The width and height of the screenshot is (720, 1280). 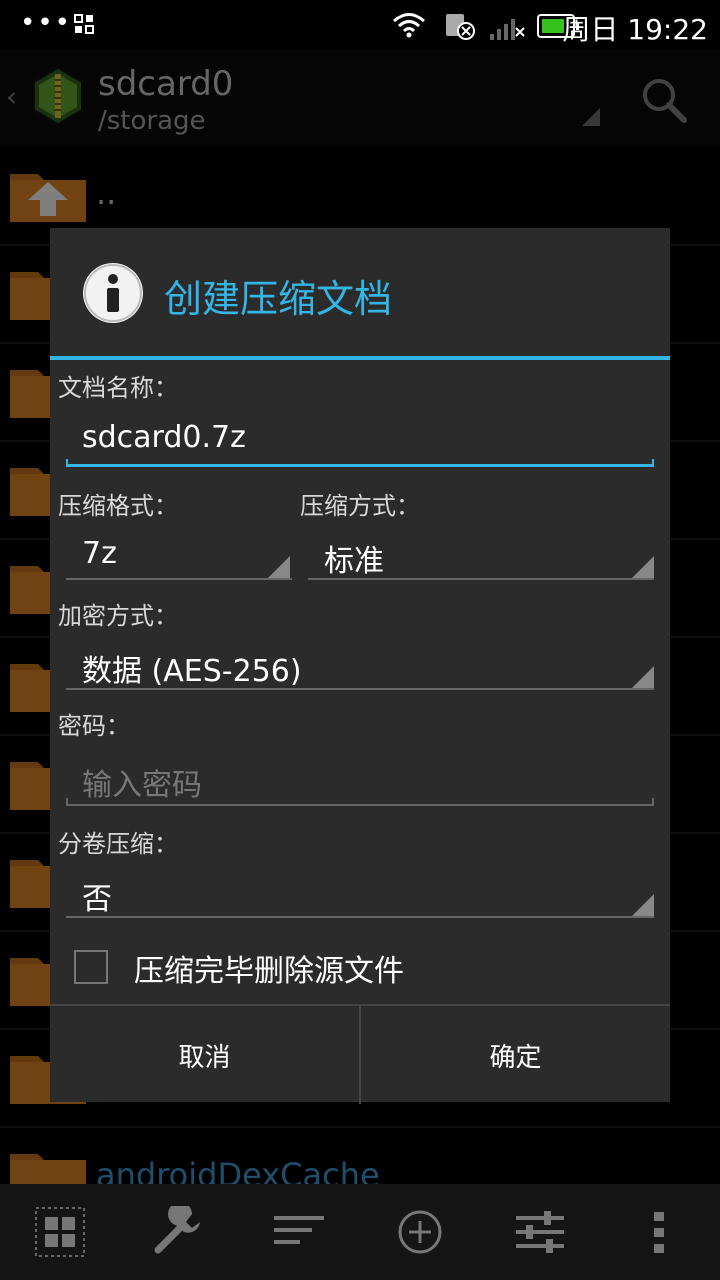 What do you see at coordinates (354, 558) in the screenshot?
I see `compression-level-select: 标准` at bounding box center [354, 558].